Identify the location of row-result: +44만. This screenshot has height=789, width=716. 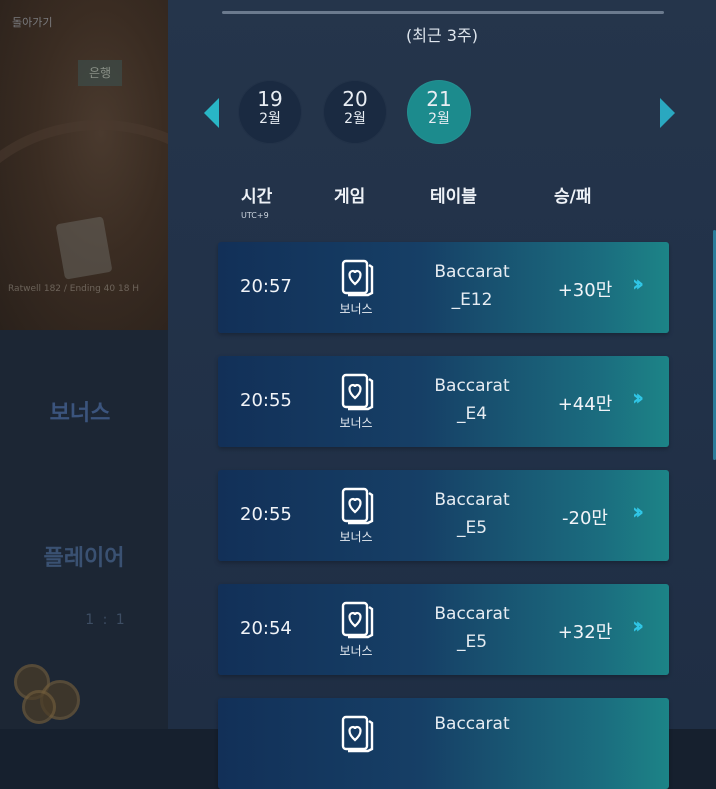
(585, 404).